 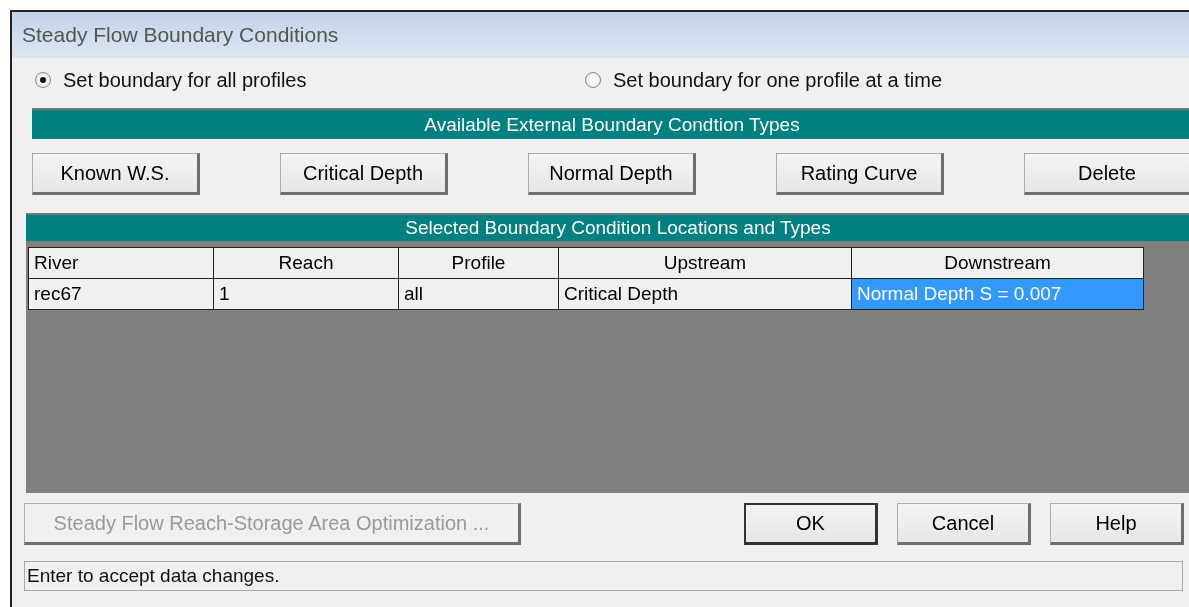 What do you see at coordinates (116, 174) in the screenshot?
I see `type-button: Known W.S.` at bounding box center [116, 174].